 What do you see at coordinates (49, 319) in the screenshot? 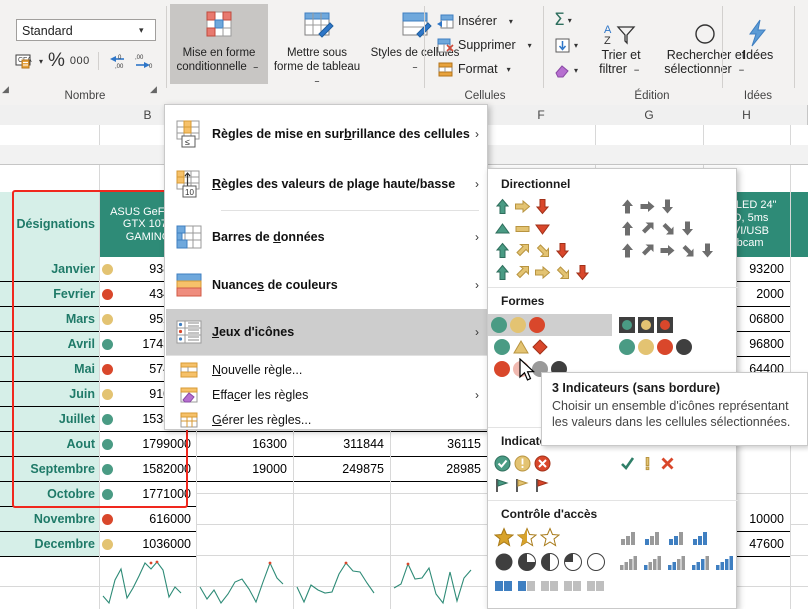
I see `month-label-cell: Mars` at bounding box center [49, 319].